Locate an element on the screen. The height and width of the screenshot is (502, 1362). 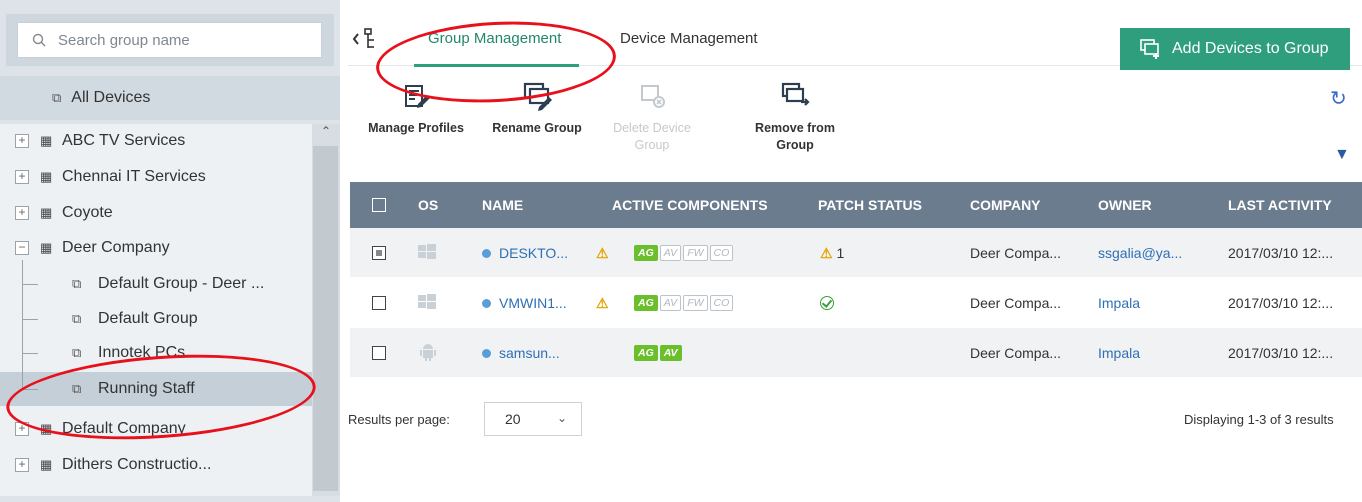
patch-status: ⚠ 1 is located at coordinates (832, 253).